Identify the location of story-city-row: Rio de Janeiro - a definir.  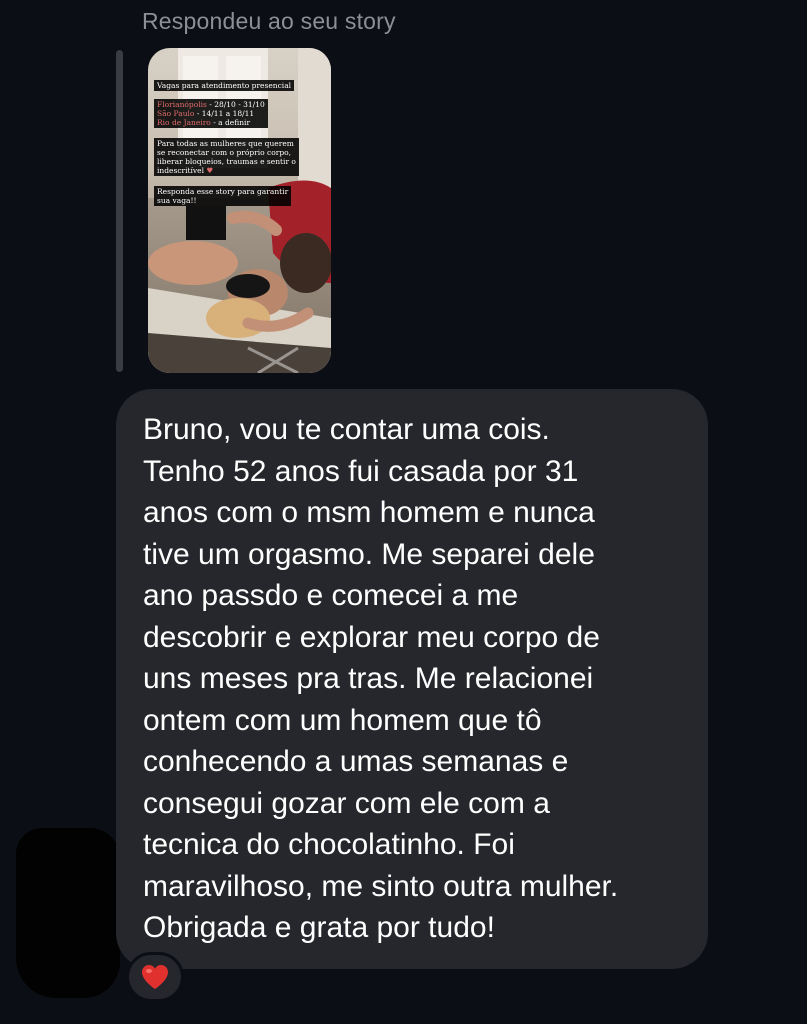
(211, 122).